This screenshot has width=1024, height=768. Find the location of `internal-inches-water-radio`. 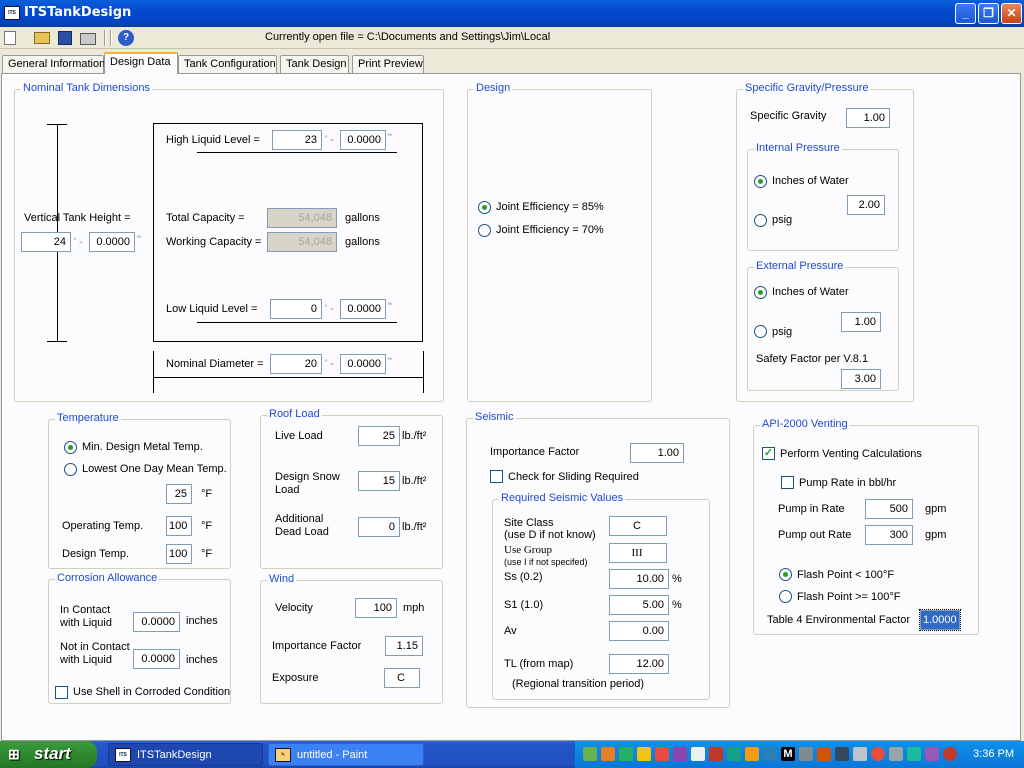

internal-inches-water-radio is located at coordinates (760, 181).